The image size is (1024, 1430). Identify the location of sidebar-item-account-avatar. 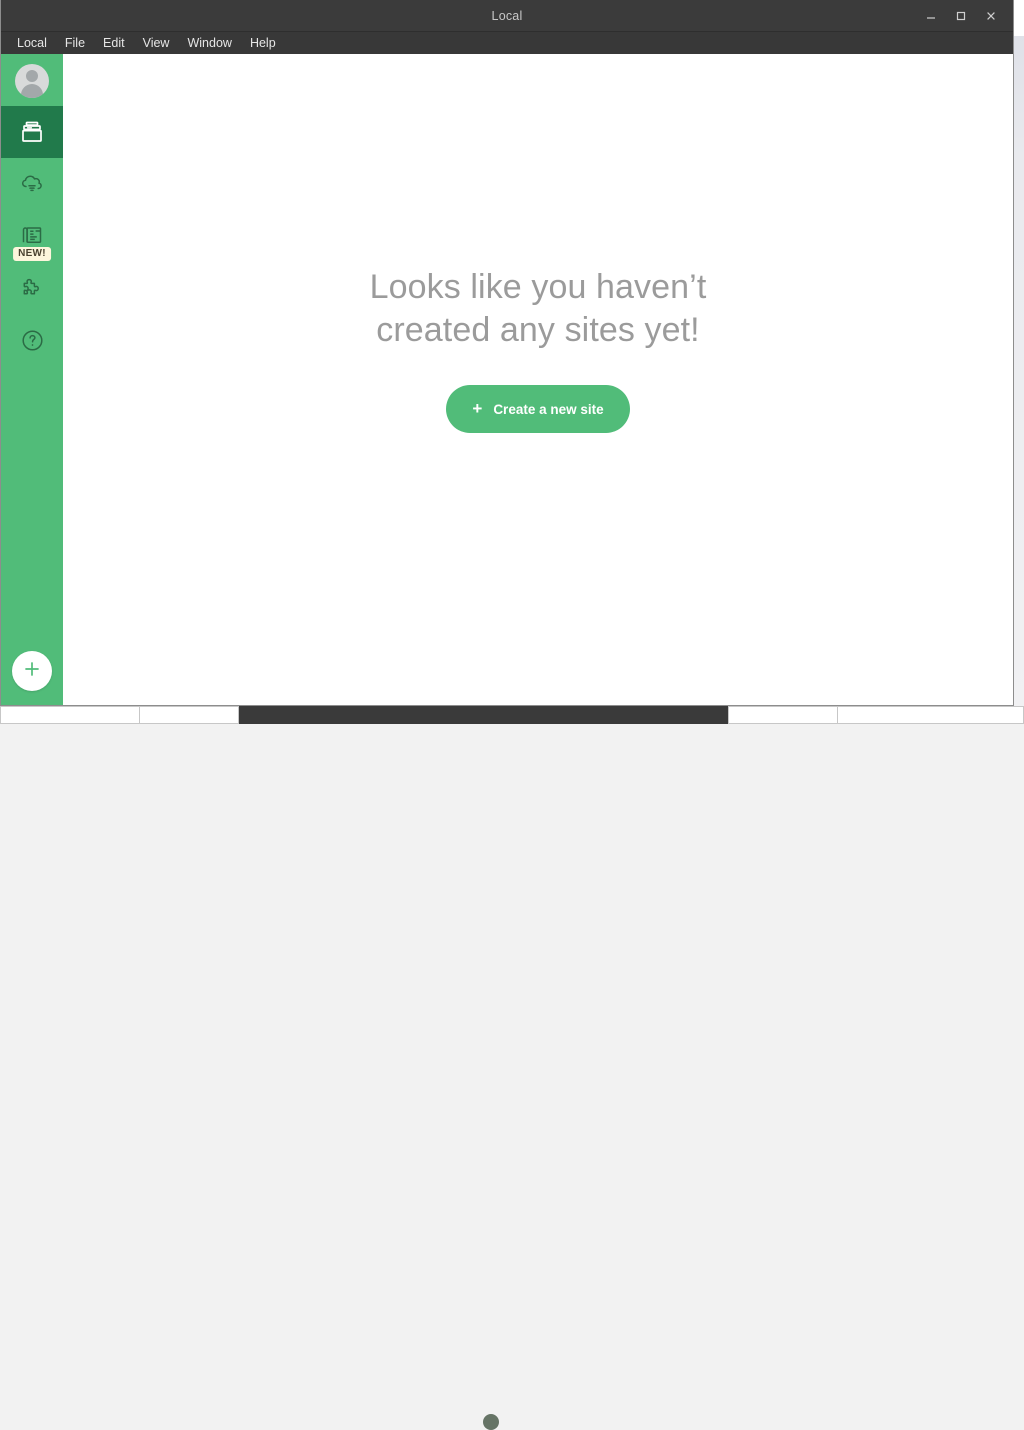
(32, 81).